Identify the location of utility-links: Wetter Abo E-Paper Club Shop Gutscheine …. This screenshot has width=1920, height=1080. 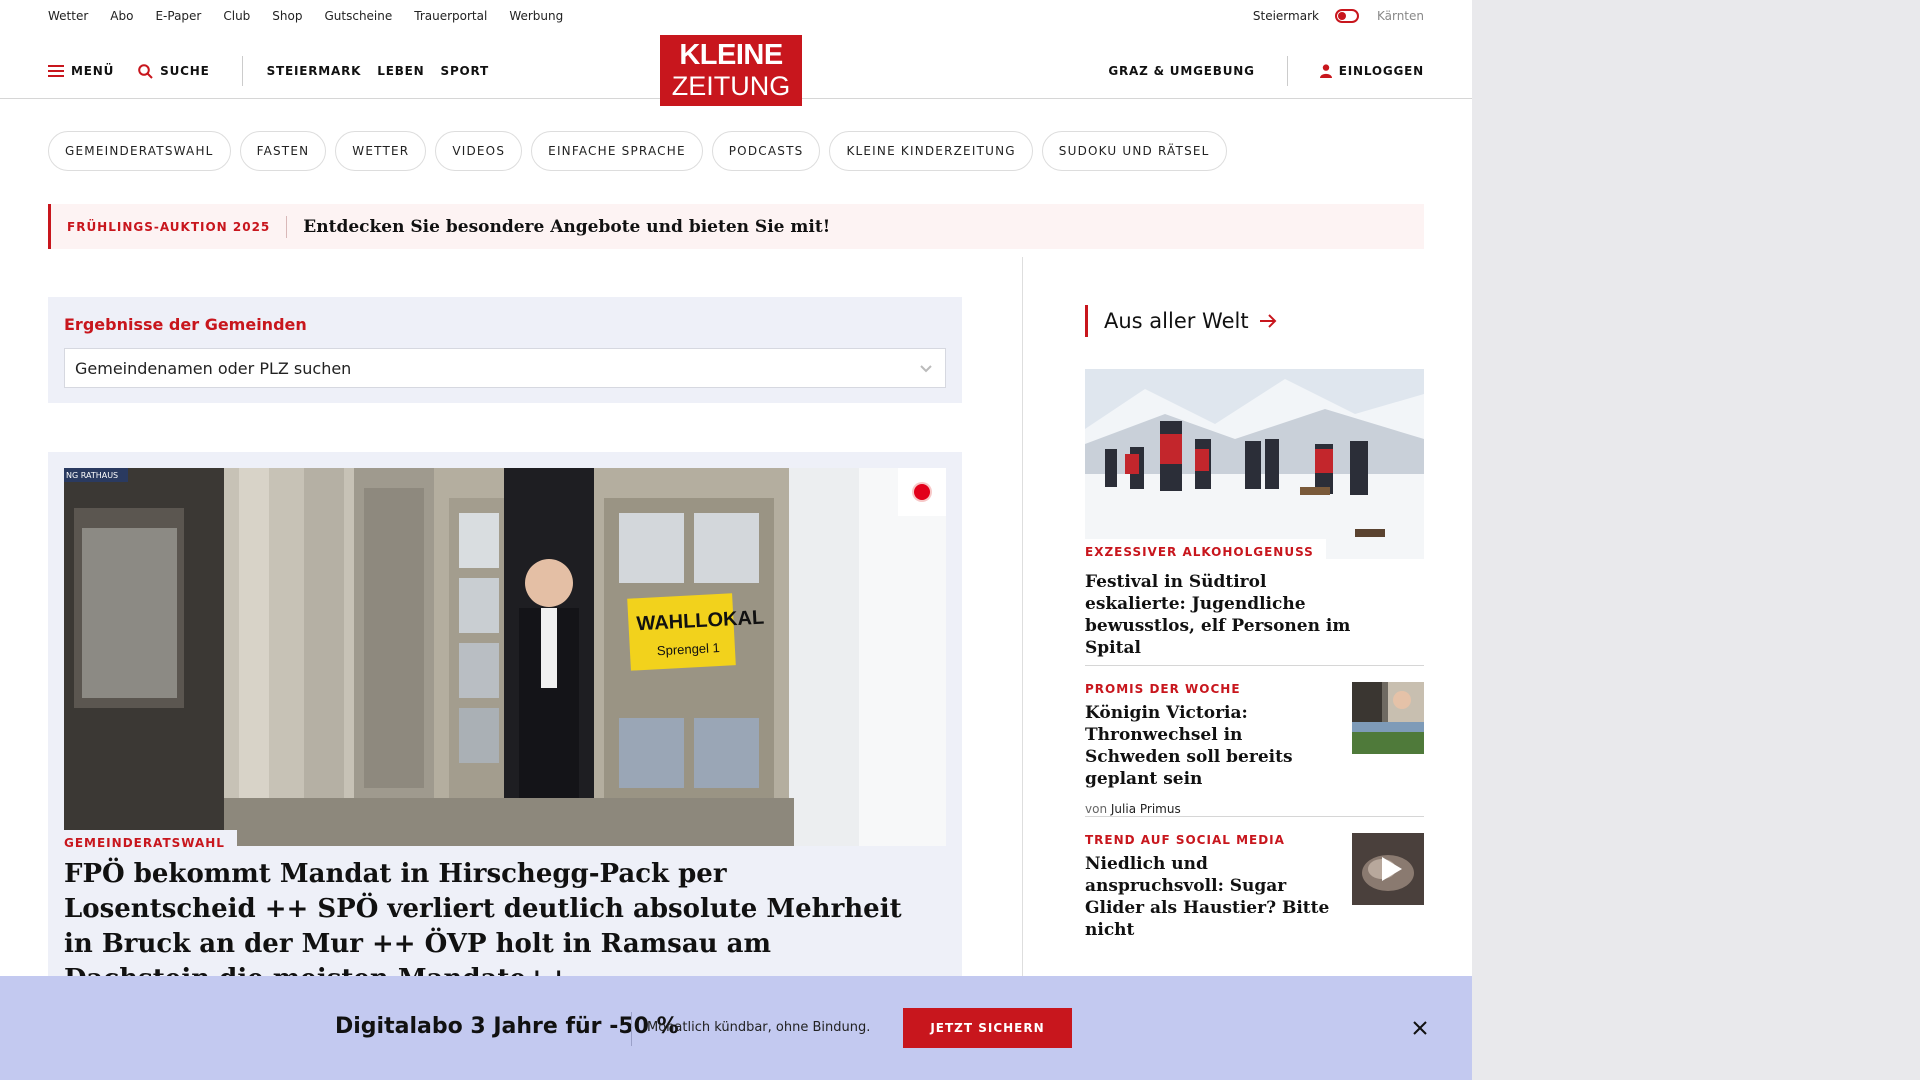
(316, 16).